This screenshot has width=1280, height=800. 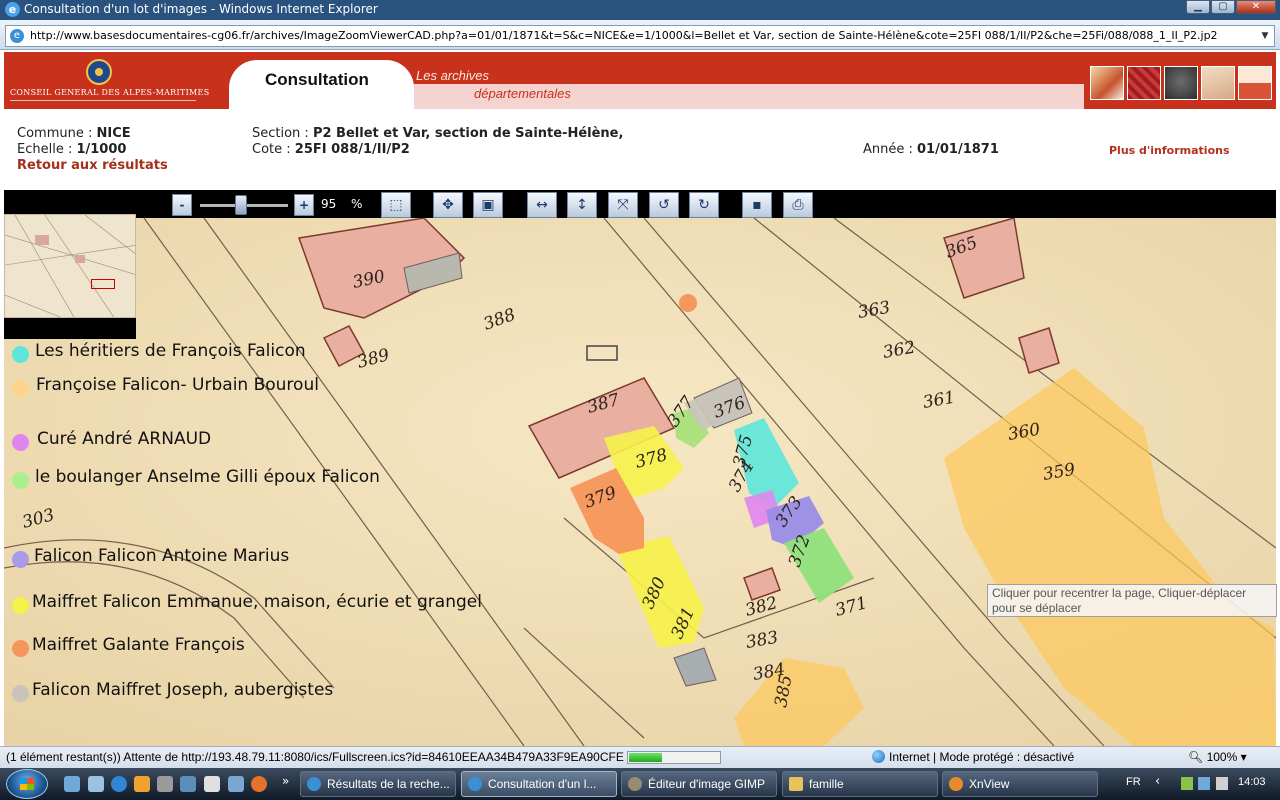 What do you see at coordinates (282, 133) in the screenshot?
I see `section-label: Section :` at bounding box center [282, 133].